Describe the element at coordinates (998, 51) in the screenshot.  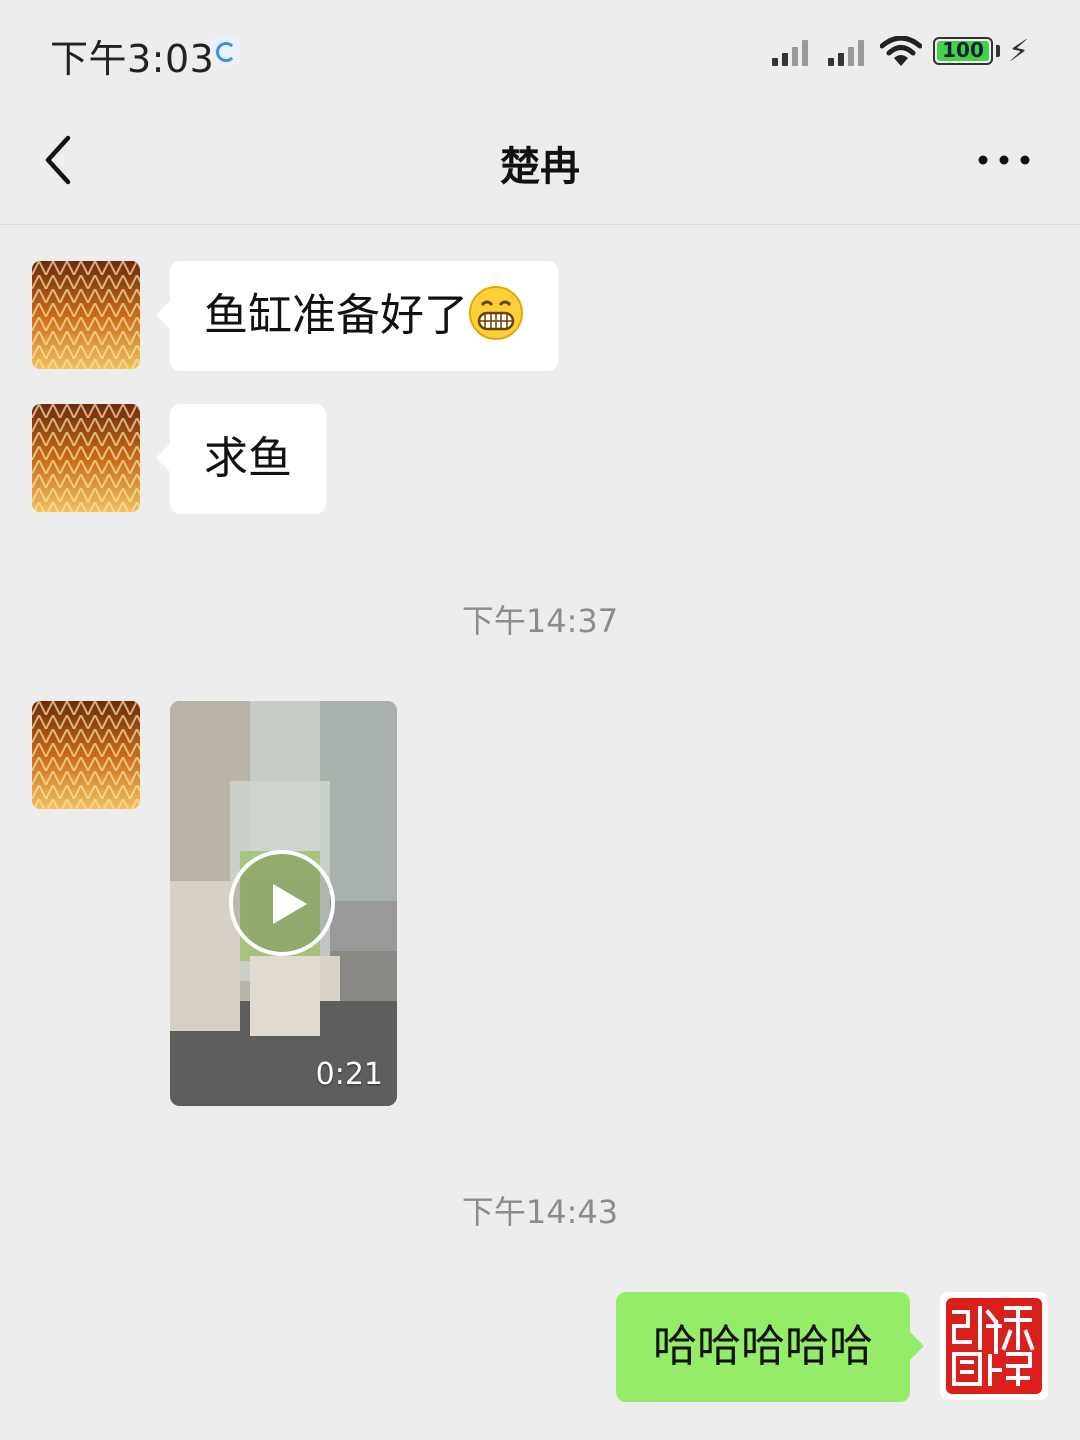
I see `battery-tip` at that location.